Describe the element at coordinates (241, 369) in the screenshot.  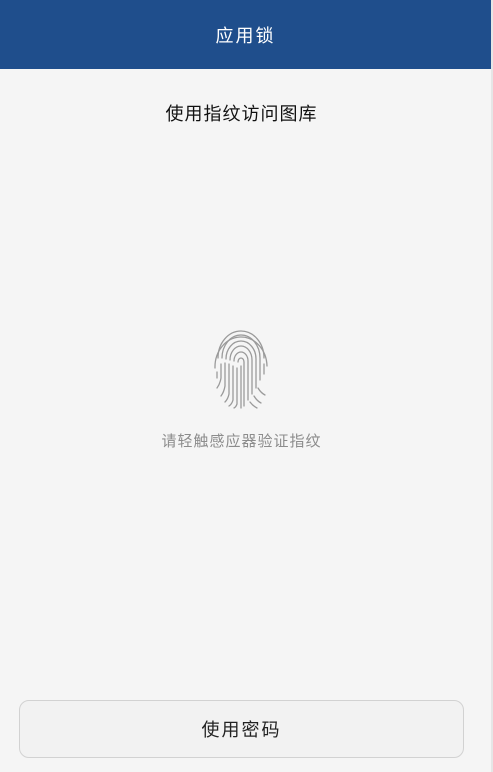
I see `fingerprint-icon` at that location.